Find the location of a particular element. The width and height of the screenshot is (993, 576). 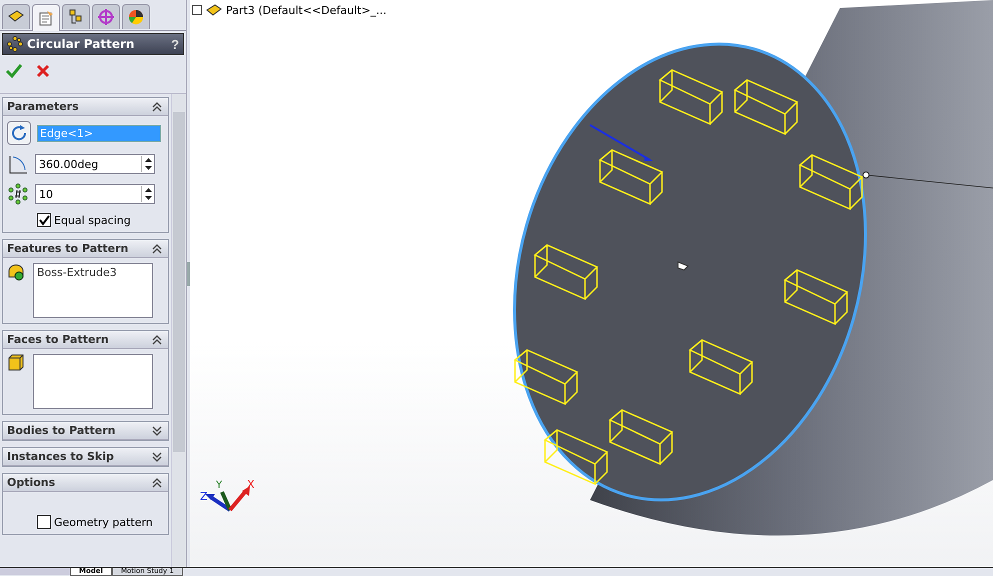

rotate-arrow-icon is located at coordinates (19, 133).